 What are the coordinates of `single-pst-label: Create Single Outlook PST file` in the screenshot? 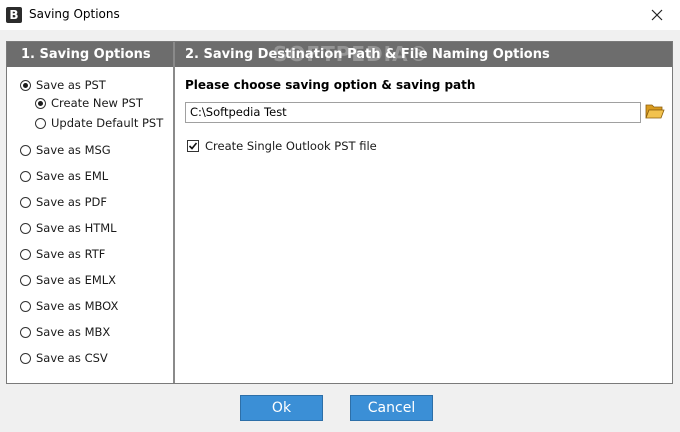 It's located at (291, 146).